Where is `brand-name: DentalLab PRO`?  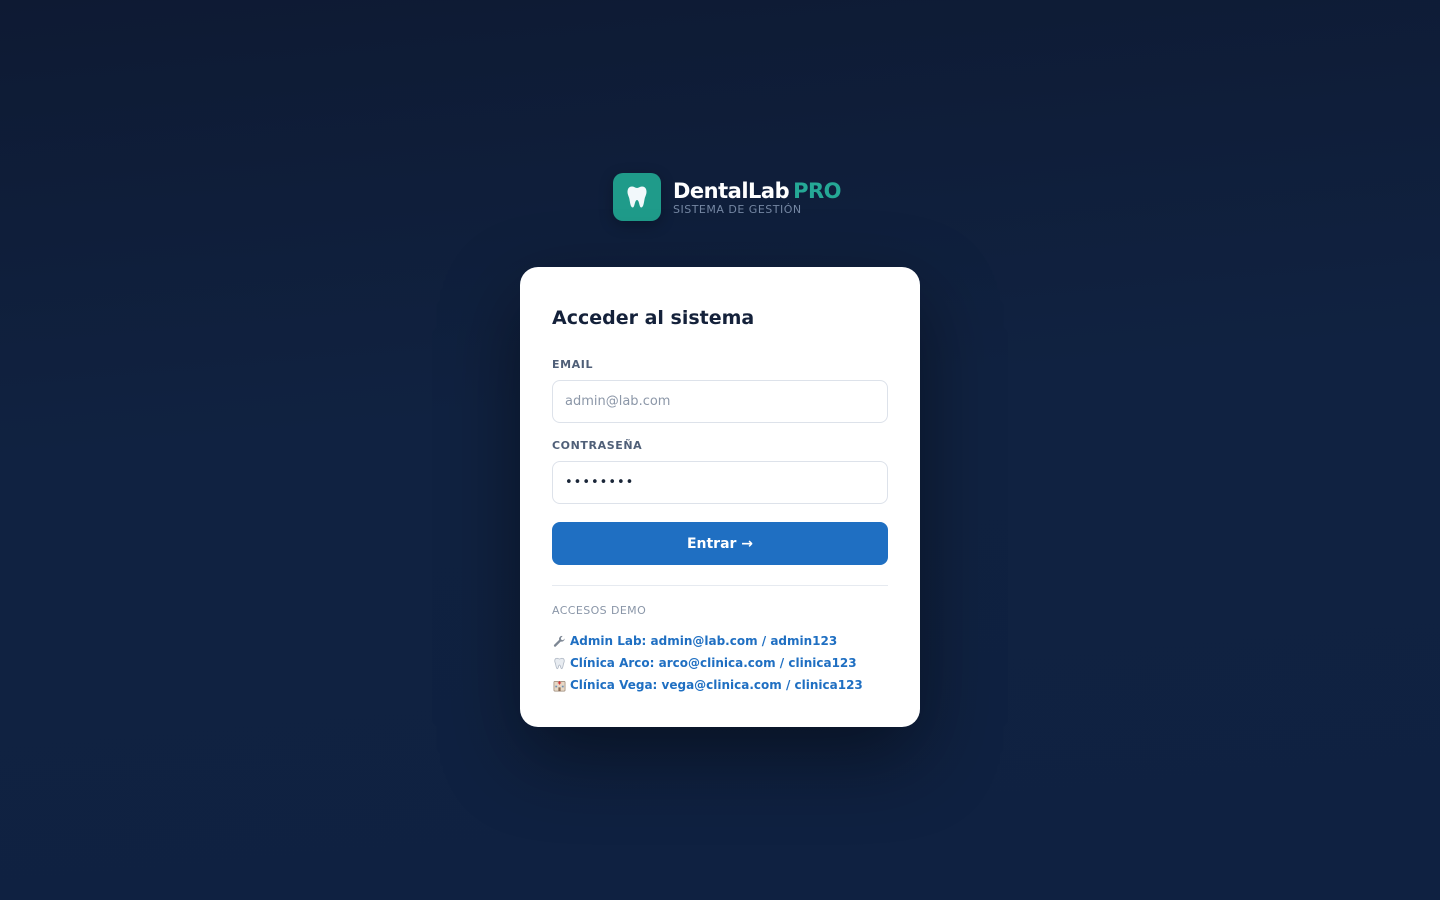
brand-name: DentalLab PRO is located at coordinates (757, 191).